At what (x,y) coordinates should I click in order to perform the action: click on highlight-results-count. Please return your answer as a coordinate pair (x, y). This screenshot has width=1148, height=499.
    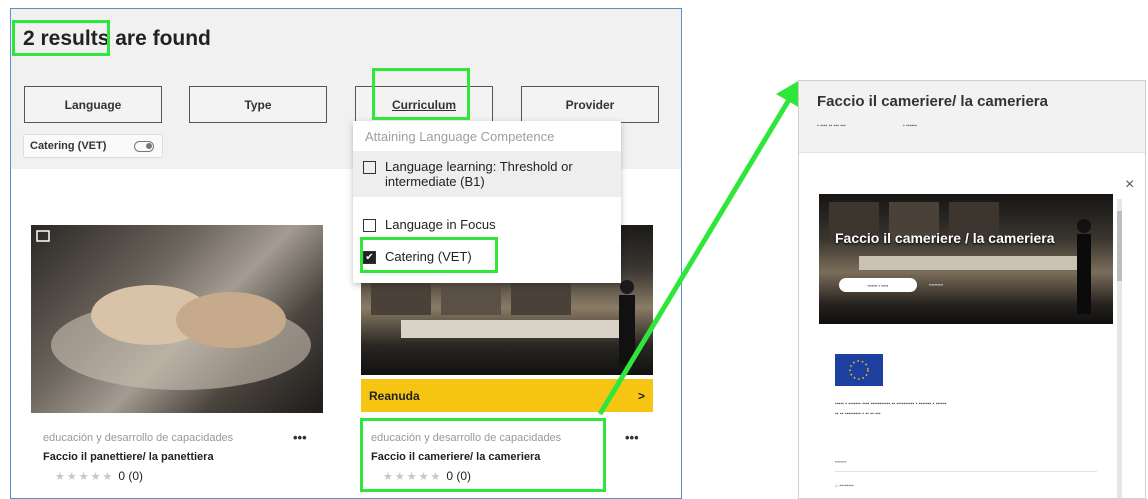
    Looking at the image, I should click on (61, 38).